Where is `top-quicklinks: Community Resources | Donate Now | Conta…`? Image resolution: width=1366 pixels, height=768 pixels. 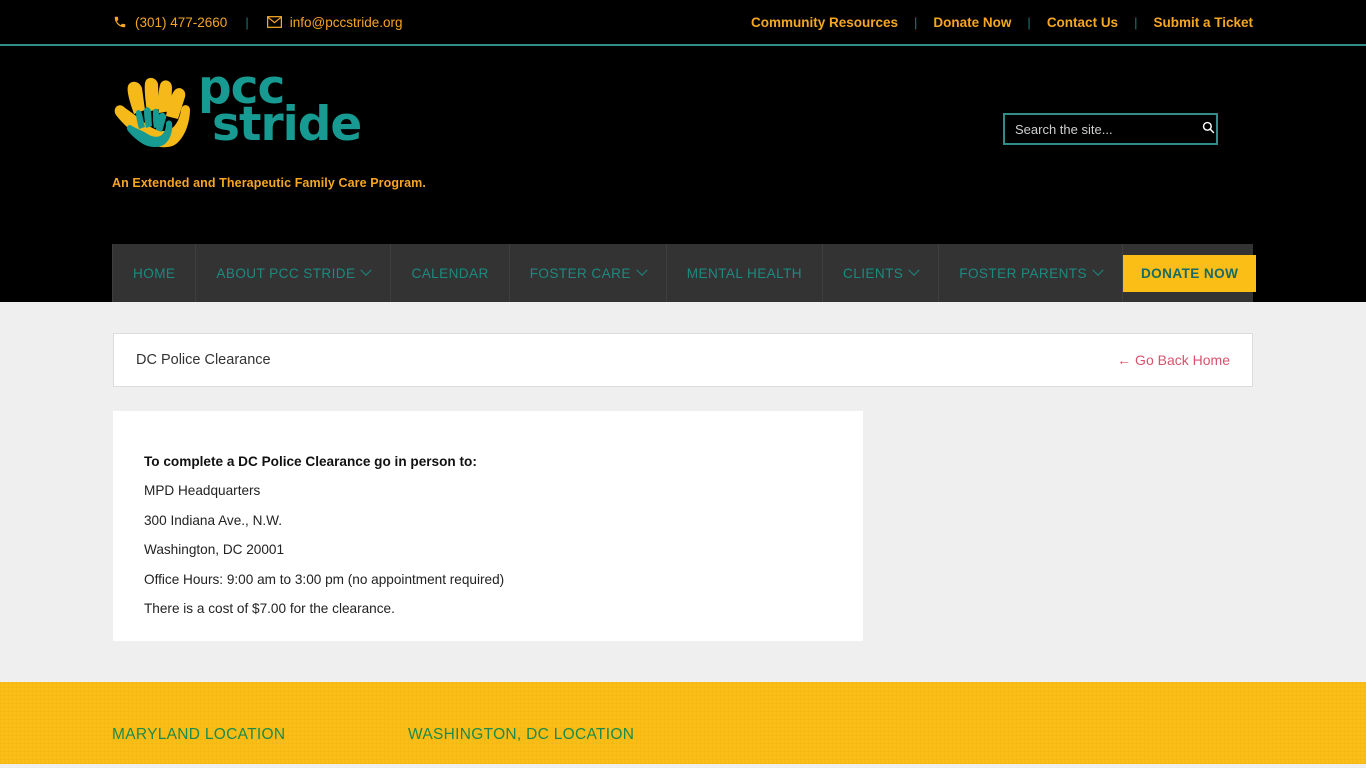
top-quicklinks: Community Resources | Donate Now | Conta… is located at coordinates (1002, 22).